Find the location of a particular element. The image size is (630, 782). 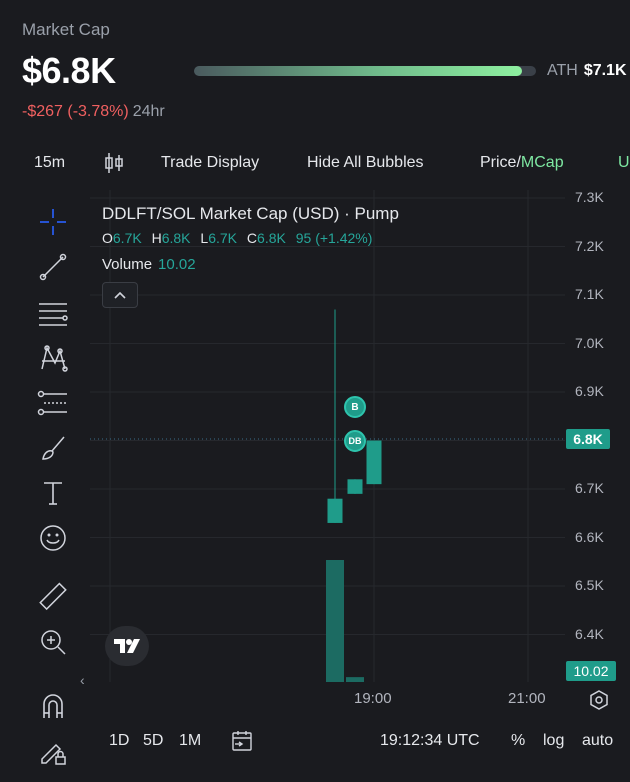

volume-label: Volume is located at coordinates (127, 264).